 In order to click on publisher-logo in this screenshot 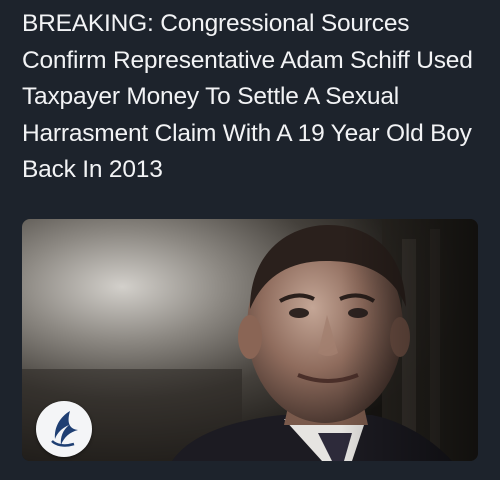, I will do `click(64, 429)`.